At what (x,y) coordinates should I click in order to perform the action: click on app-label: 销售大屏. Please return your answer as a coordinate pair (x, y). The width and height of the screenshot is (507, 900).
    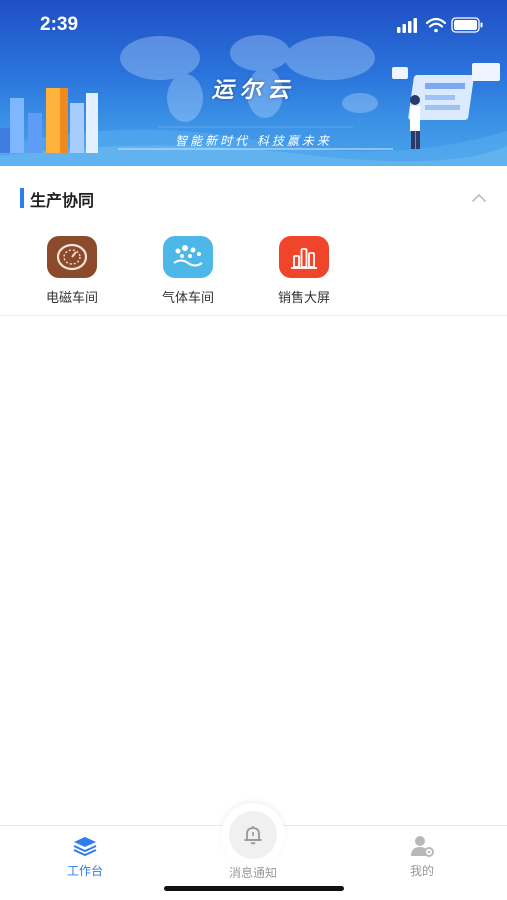
    Looking at the image, I should click on (303, 298).